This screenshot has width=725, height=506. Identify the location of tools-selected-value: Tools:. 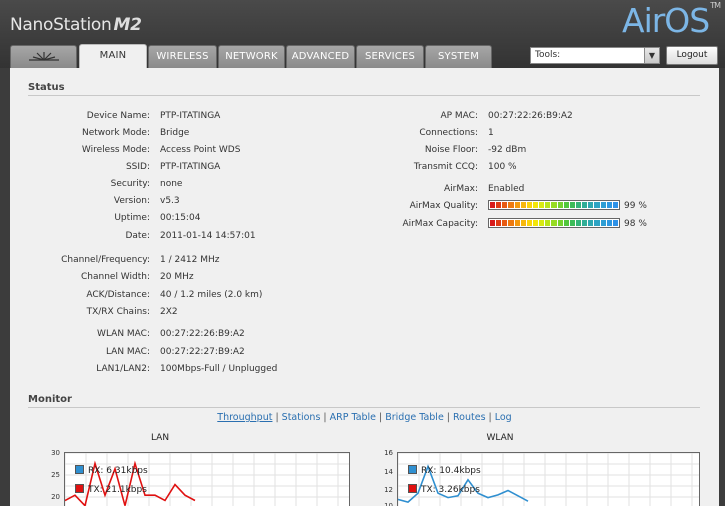
(548, 55).